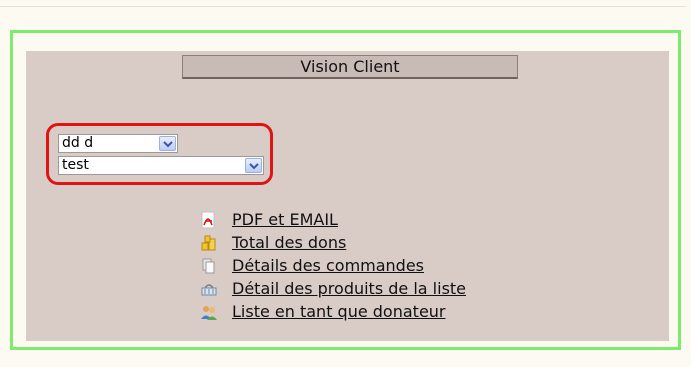 The image size is (691, 367). I want to click on list-filter-value: test, so click(75, 165).